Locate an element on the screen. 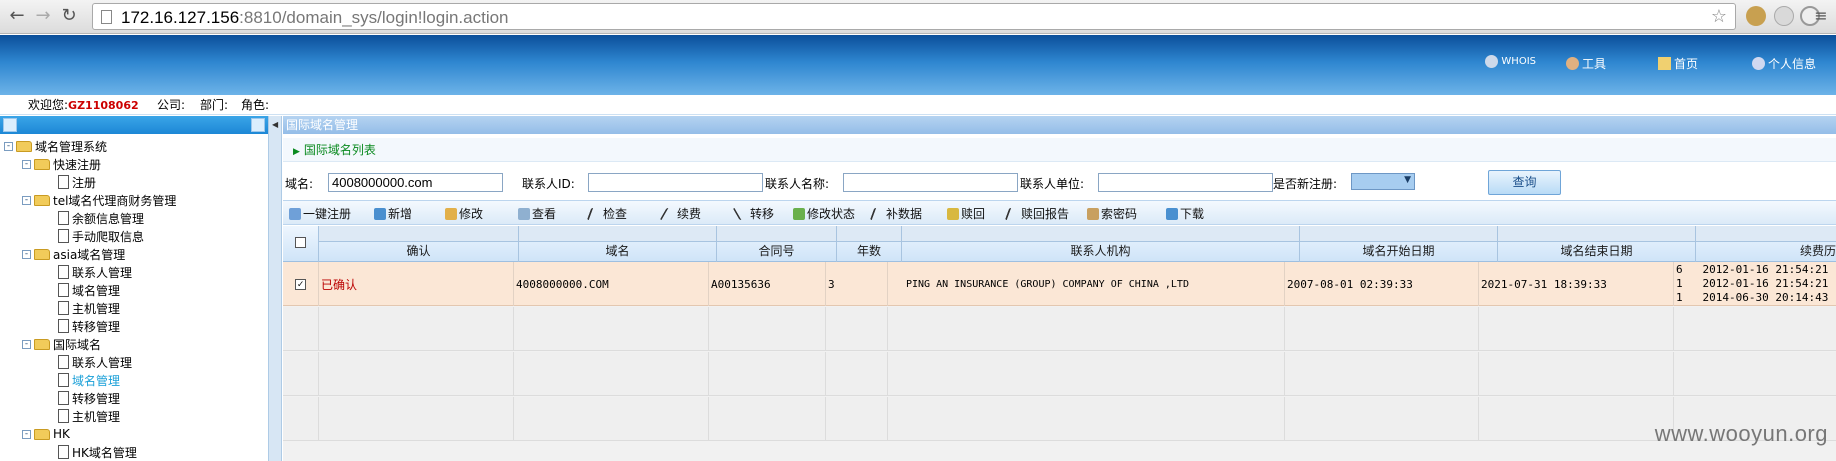  col-contract: 合同号 is located at coordinates (777, 244).